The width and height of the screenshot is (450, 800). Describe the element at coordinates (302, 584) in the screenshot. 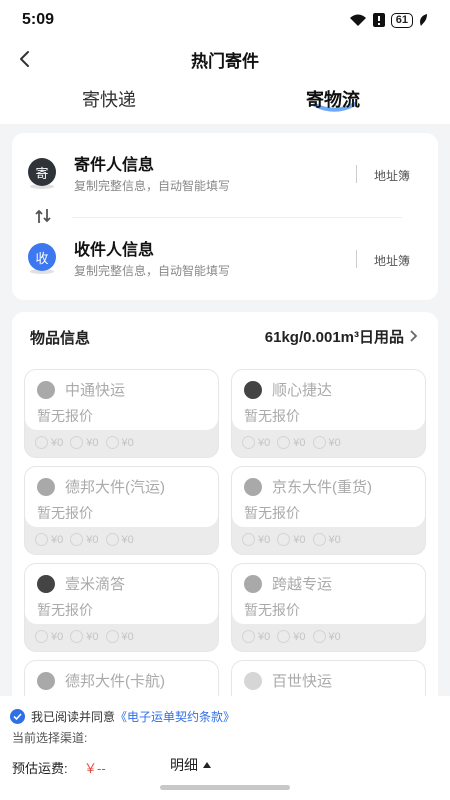

I see `carrier-name: 跨越专运` at that location.